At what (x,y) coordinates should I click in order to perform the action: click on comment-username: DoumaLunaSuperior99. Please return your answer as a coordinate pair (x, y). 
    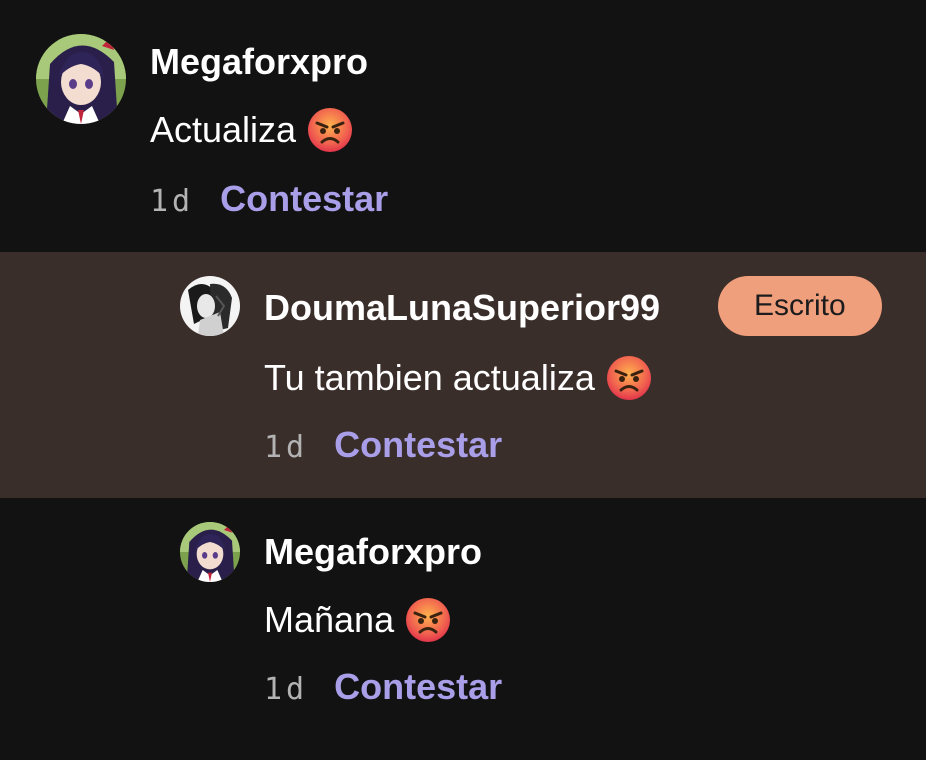
    Looking at the image, I should click on (462, 308).